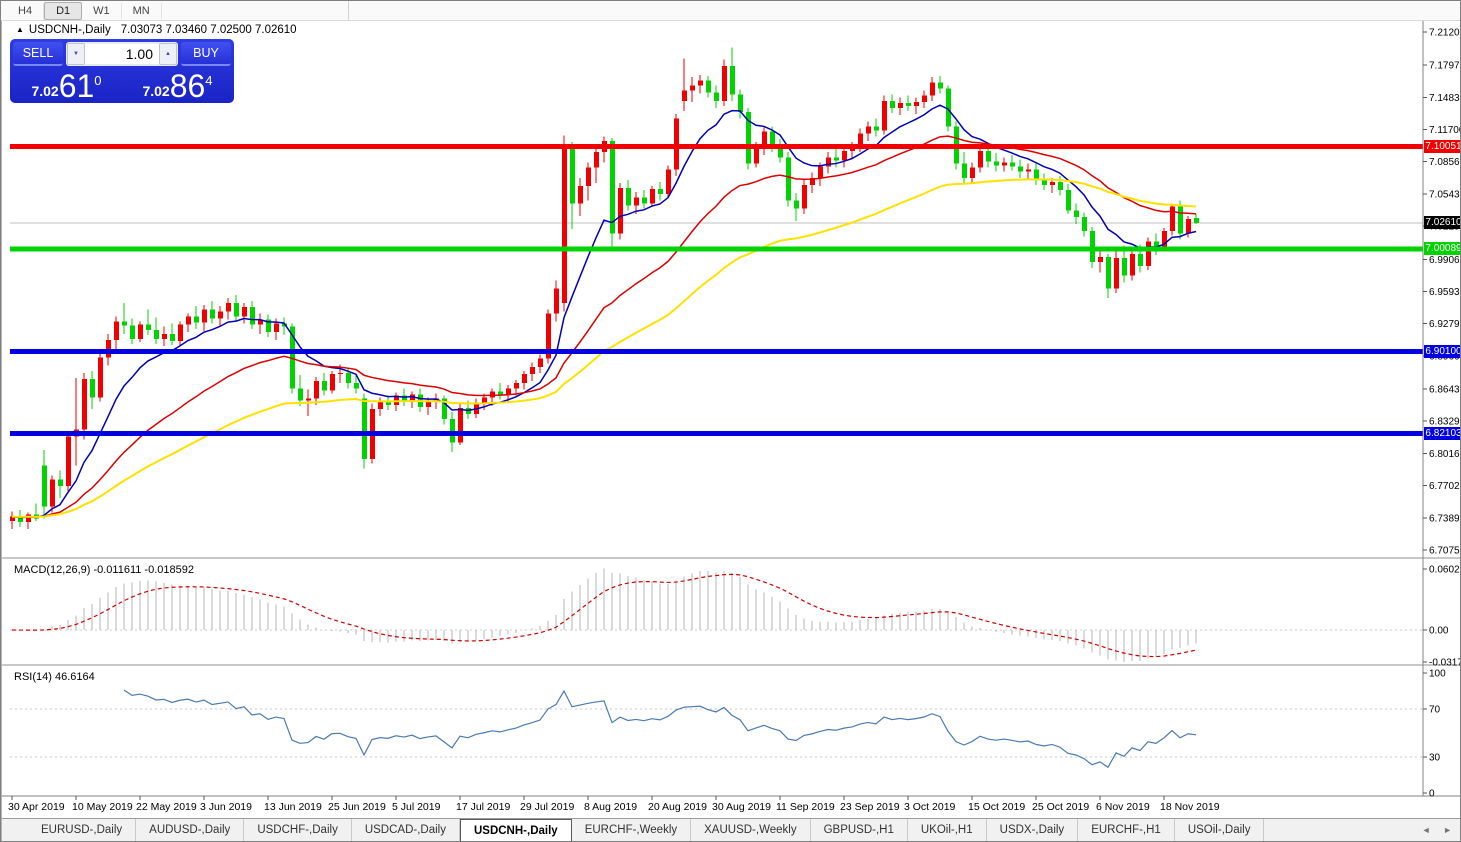 This screenshot has width=1461, height=842. Describe the element at coordinates (1445, 390) in the screenshot. I see `svg-text: 6.86430` at that location.